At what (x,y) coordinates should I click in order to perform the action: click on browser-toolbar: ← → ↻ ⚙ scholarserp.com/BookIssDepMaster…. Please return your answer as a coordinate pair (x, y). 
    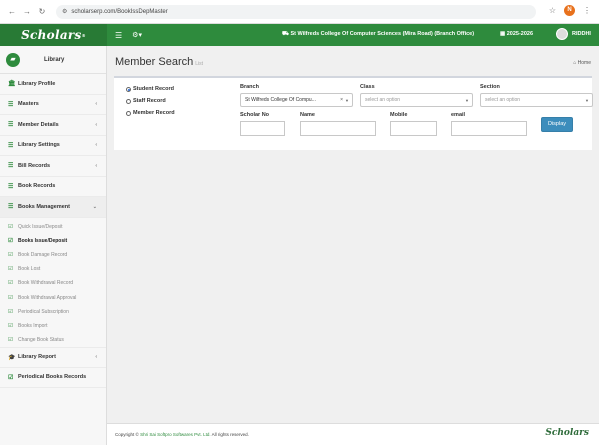
    Looking at the image, I should click on (299, 12).